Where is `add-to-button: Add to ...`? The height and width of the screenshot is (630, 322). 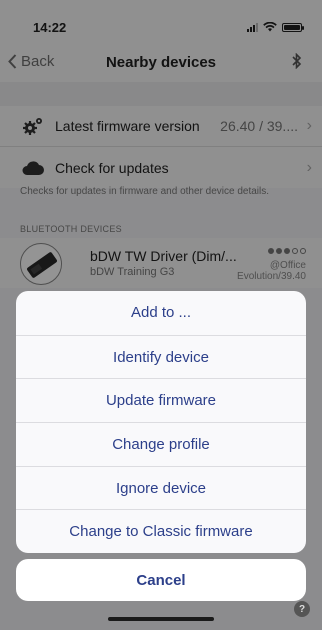
add-to-button: Add to ... is located at coordinates (161, 313).